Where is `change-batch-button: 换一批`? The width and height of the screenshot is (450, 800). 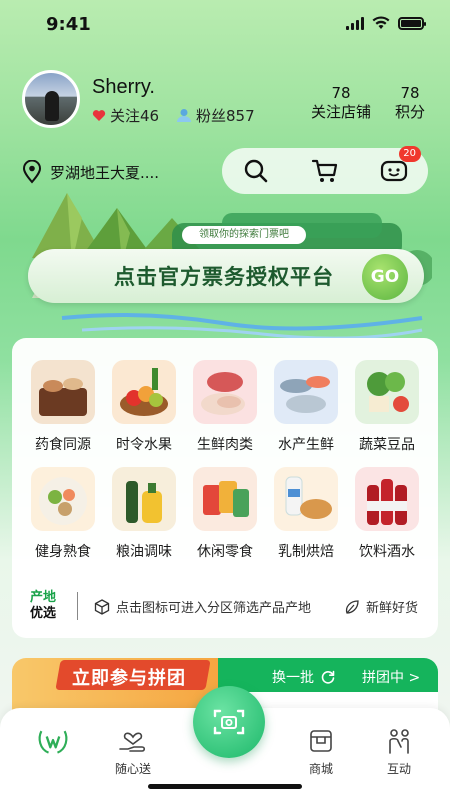 change-batch-button: 换一批 is located at coordinates (304, 677).